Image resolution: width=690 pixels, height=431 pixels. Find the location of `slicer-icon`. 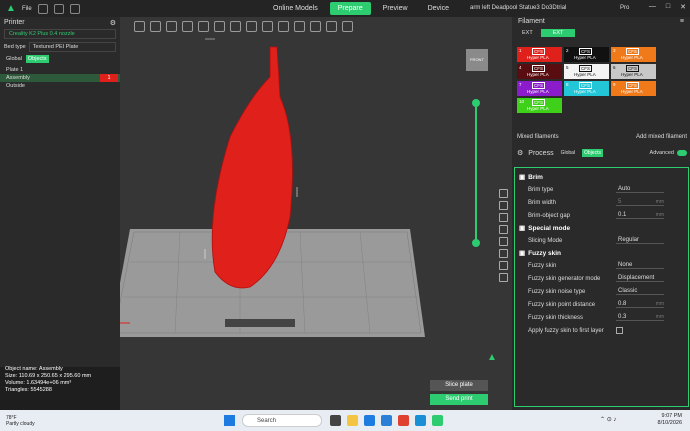

slicer-icon is located at coordinates (437, 420).